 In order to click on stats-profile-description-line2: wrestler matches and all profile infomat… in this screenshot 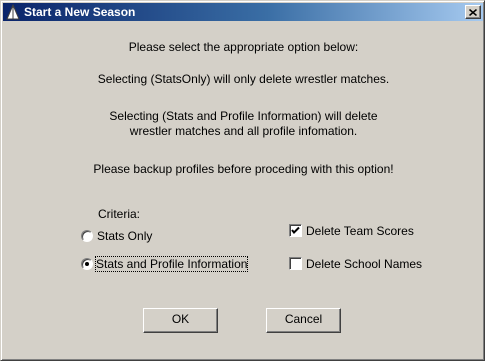, I will do `click(243, 131)`.